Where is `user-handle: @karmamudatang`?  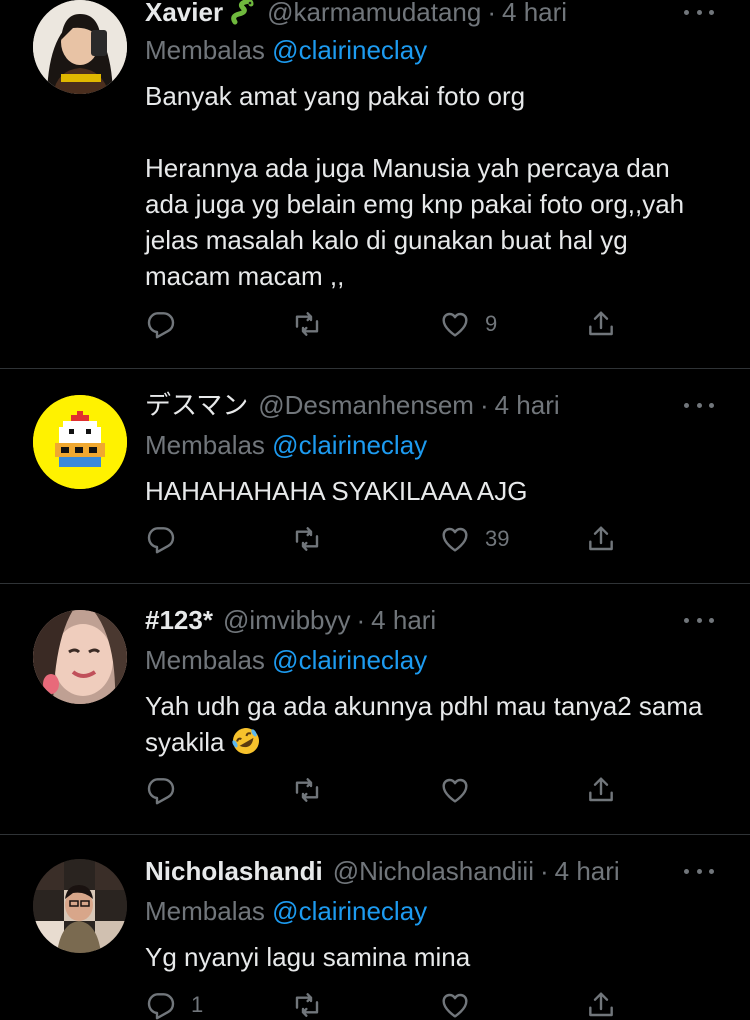
user-handle: @karmamudatang is located at coordinates (374, 15).